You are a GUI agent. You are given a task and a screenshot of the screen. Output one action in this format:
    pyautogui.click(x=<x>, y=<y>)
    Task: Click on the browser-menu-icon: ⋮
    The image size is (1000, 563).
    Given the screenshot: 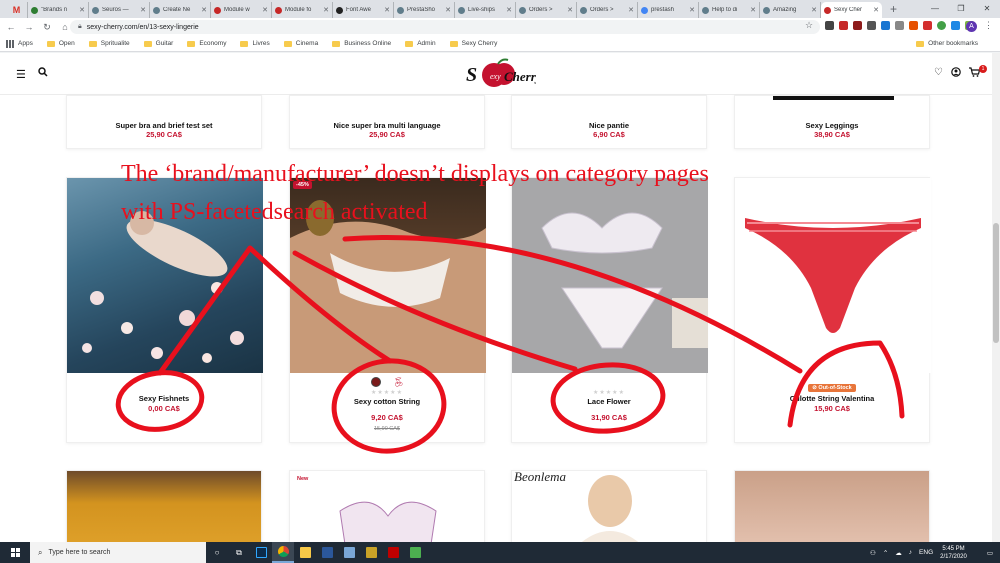 What is the action you would take?
    pyautogui.click(x=988, y=25)
    